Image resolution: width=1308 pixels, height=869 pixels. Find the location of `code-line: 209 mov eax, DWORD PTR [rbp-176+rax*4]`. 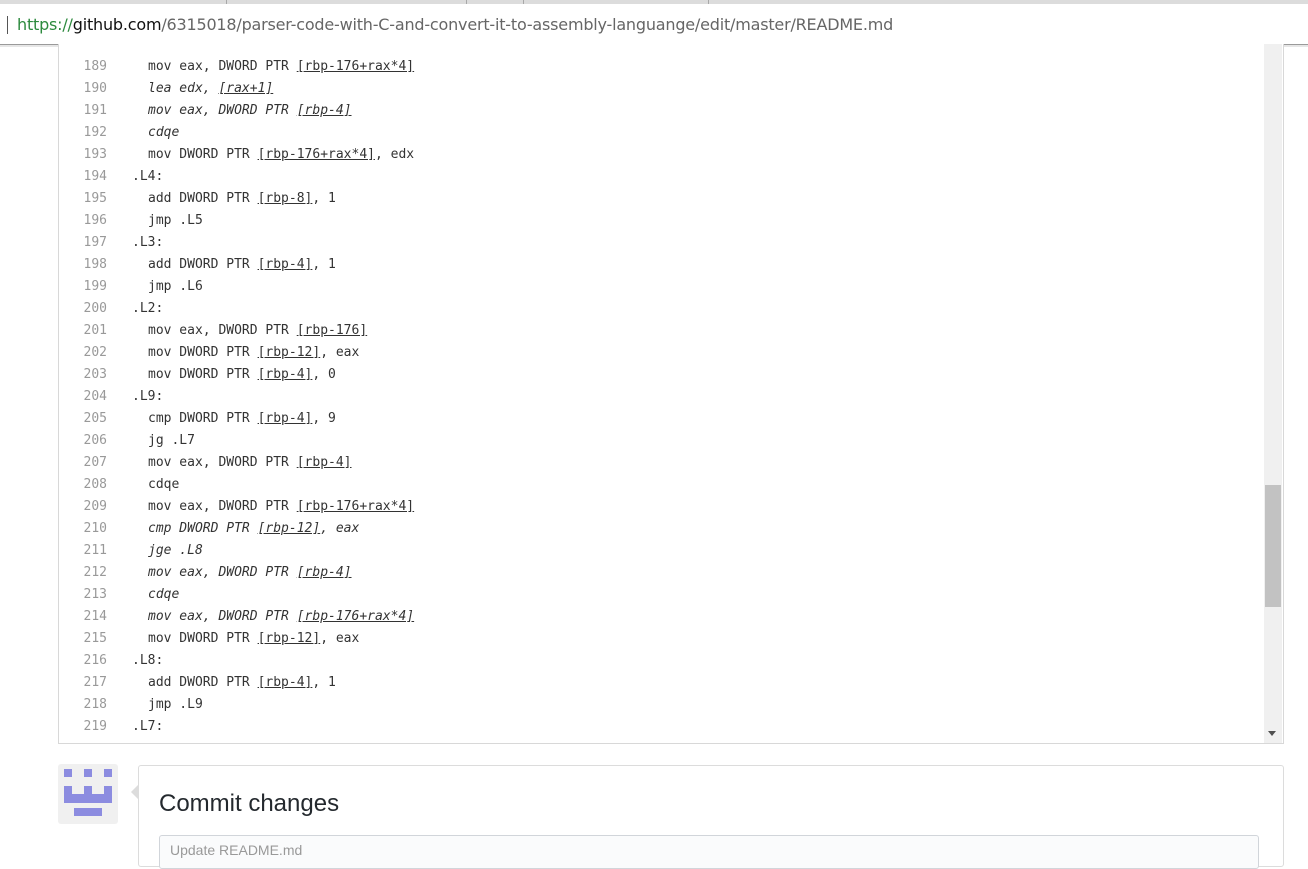

code-line: 209 mov eax, DWORD PTR [rbp-176+rax*4] is located at coordinates (659, 507).